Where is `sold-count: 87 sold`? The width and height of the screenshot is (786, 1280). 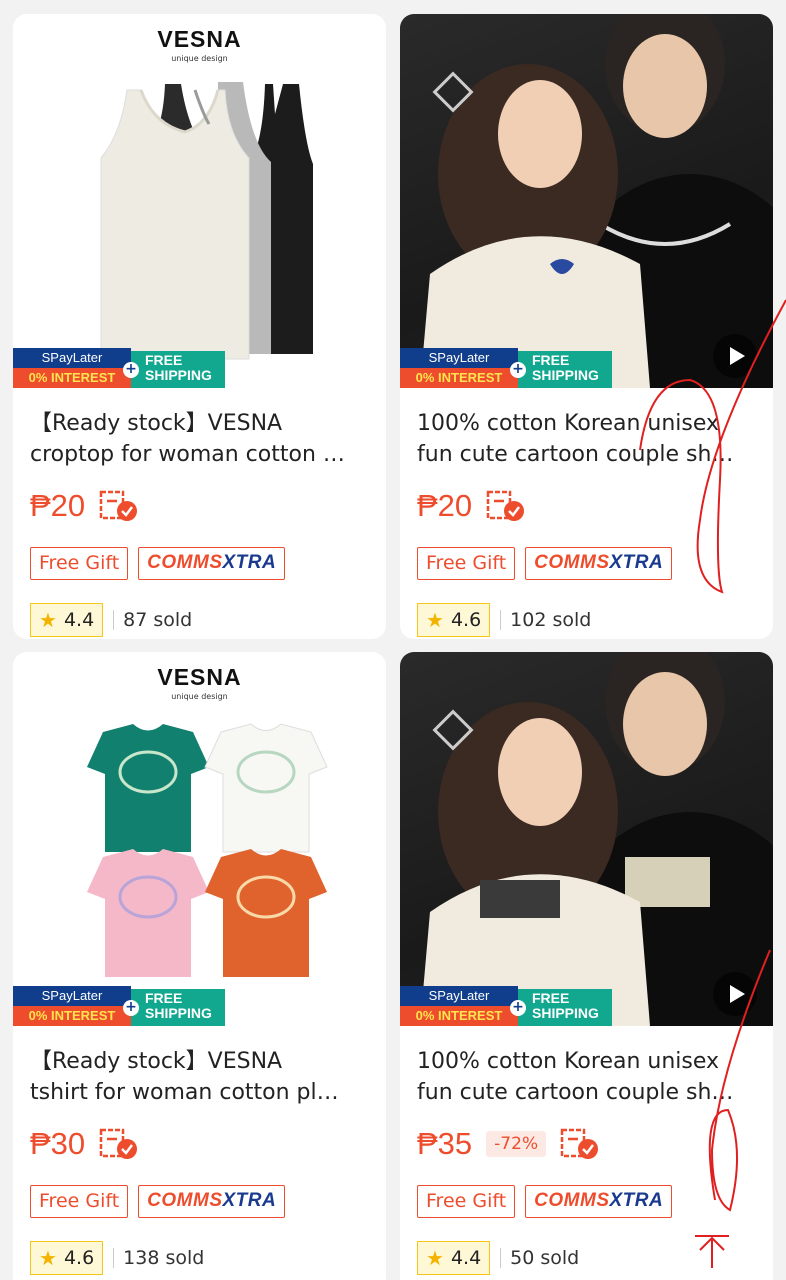
sold-count: 87 sold is located at coordinates (158, 620).